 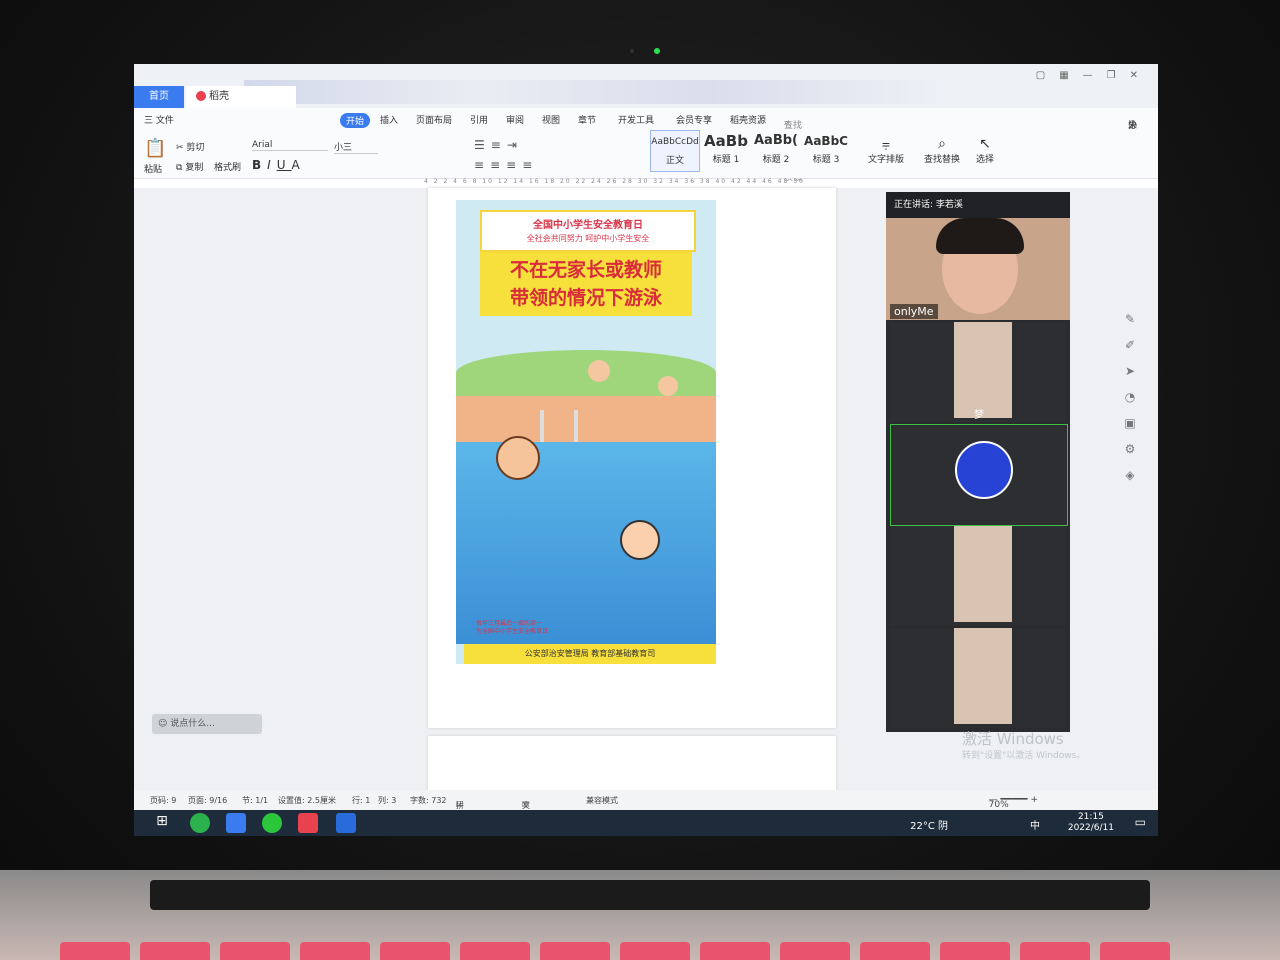 I want to click on text-layout-button: ⩦ 文字排版, so click(x=886, y=150).